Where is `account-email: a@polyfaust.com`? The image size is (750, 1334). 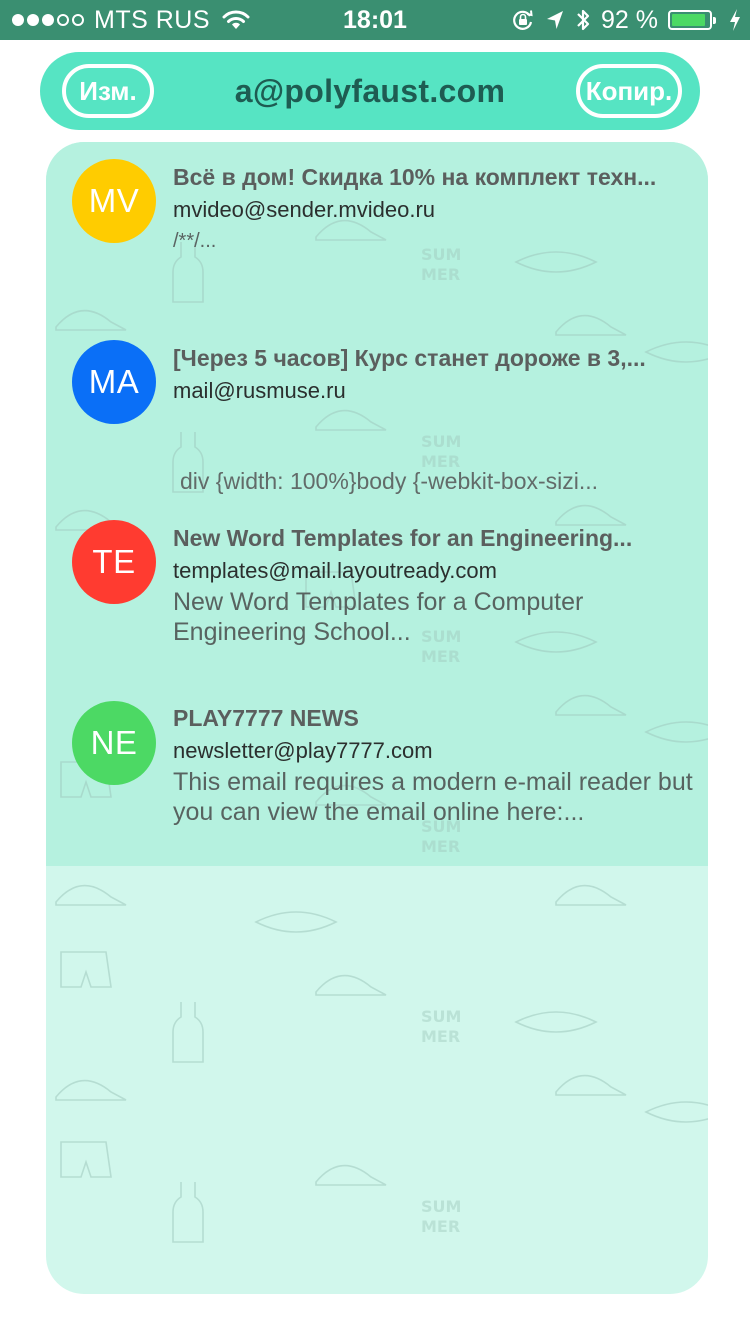 account-email: a@polyfaust.com is located at coordinates (370, 90).